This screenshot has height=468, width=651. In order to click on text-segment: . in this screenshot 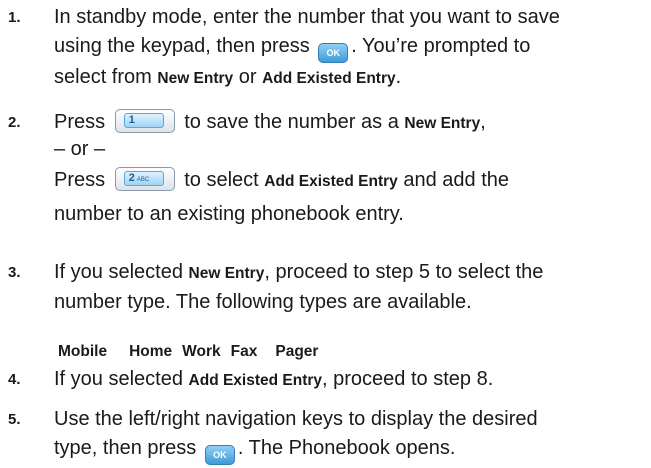, I will do `click(398, 77)`.